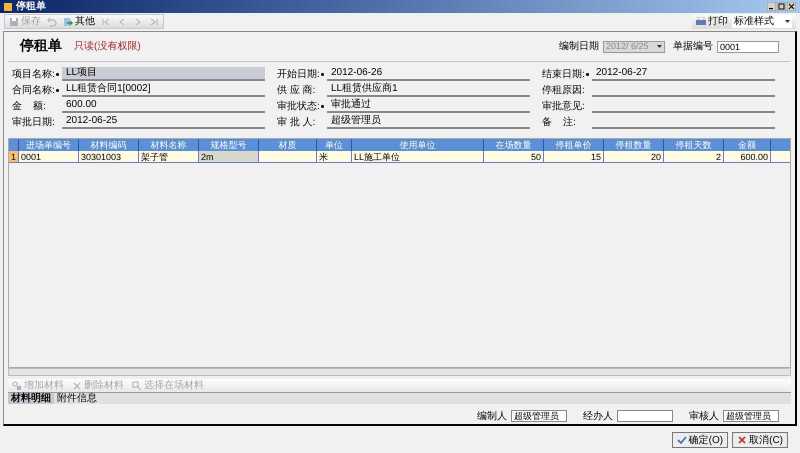 The height and width of the screenshot is (453, 800). I want to click on select-icon, so click(137, 385).